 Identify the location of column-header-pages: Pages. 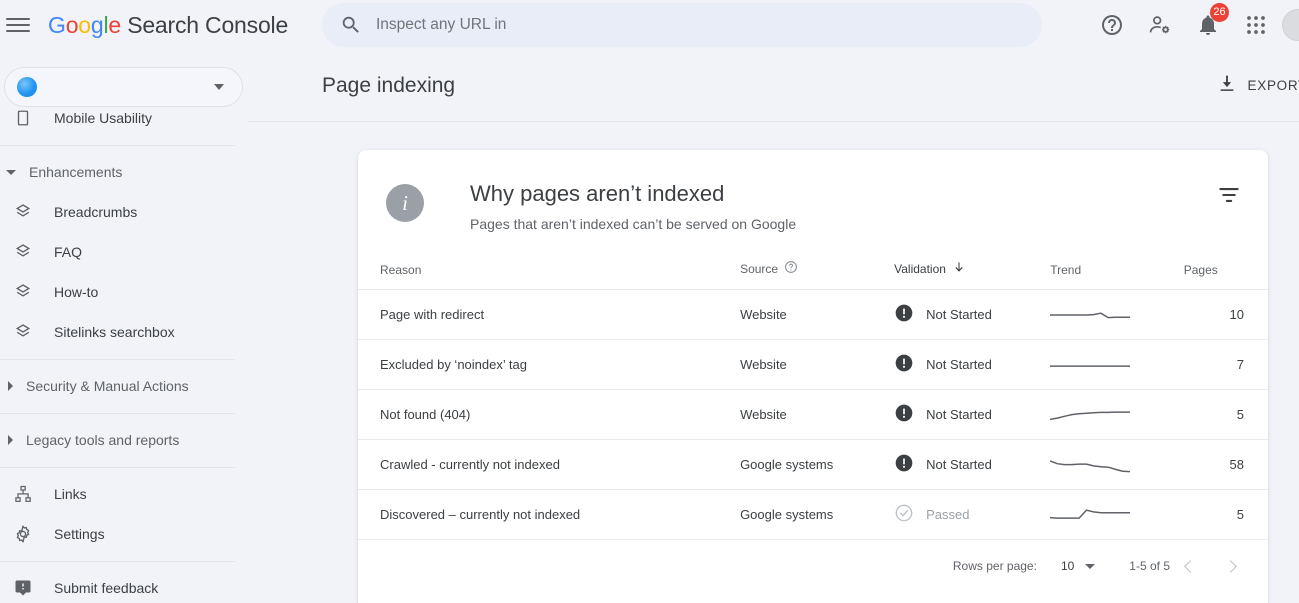
(1225, 275).